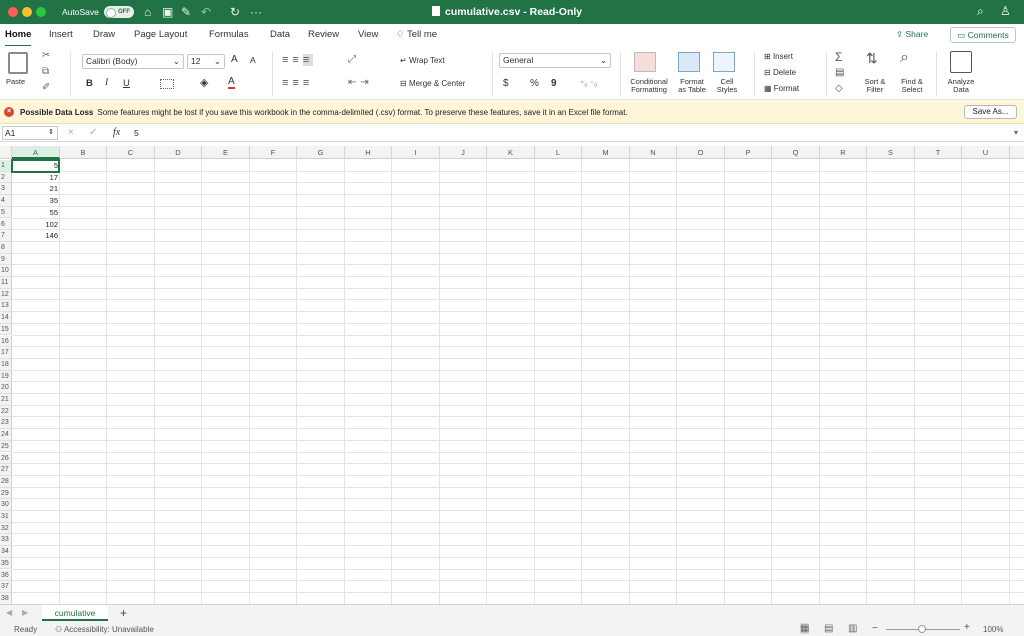 This screenshot has width=1024, height=636. What do you see at coordinates (6, 587) in the screenshot?
I see `row-header: 37` at bounding box center [6, 587].